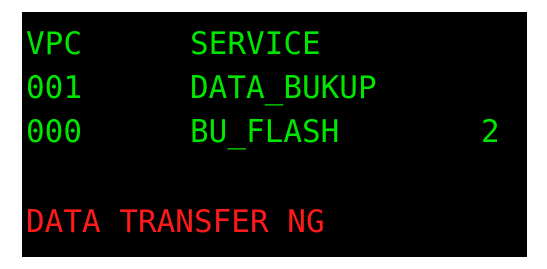 The width and height of the screenshot is (547, 269). Describe the element at coordinates (54, 88) in the screenshot. I see `row-vpc: 001` at that location.